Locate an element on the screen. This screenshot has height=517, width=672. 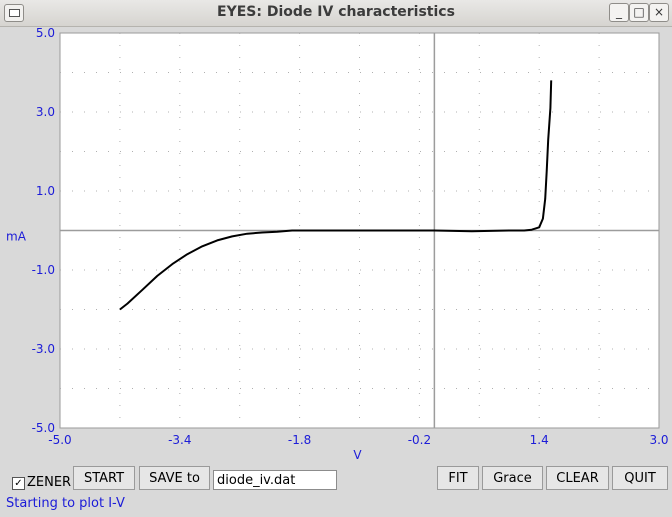
y-tick-label: -1.0 is located at coordinates (43, 270).